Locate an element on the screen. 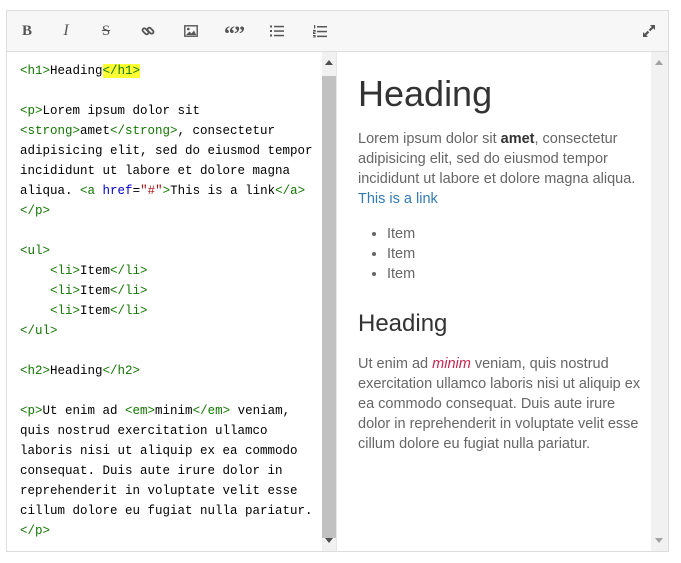 The width and height of the screenshot is (681, 563). ordered-list-button is located at coordinates (320, 31).